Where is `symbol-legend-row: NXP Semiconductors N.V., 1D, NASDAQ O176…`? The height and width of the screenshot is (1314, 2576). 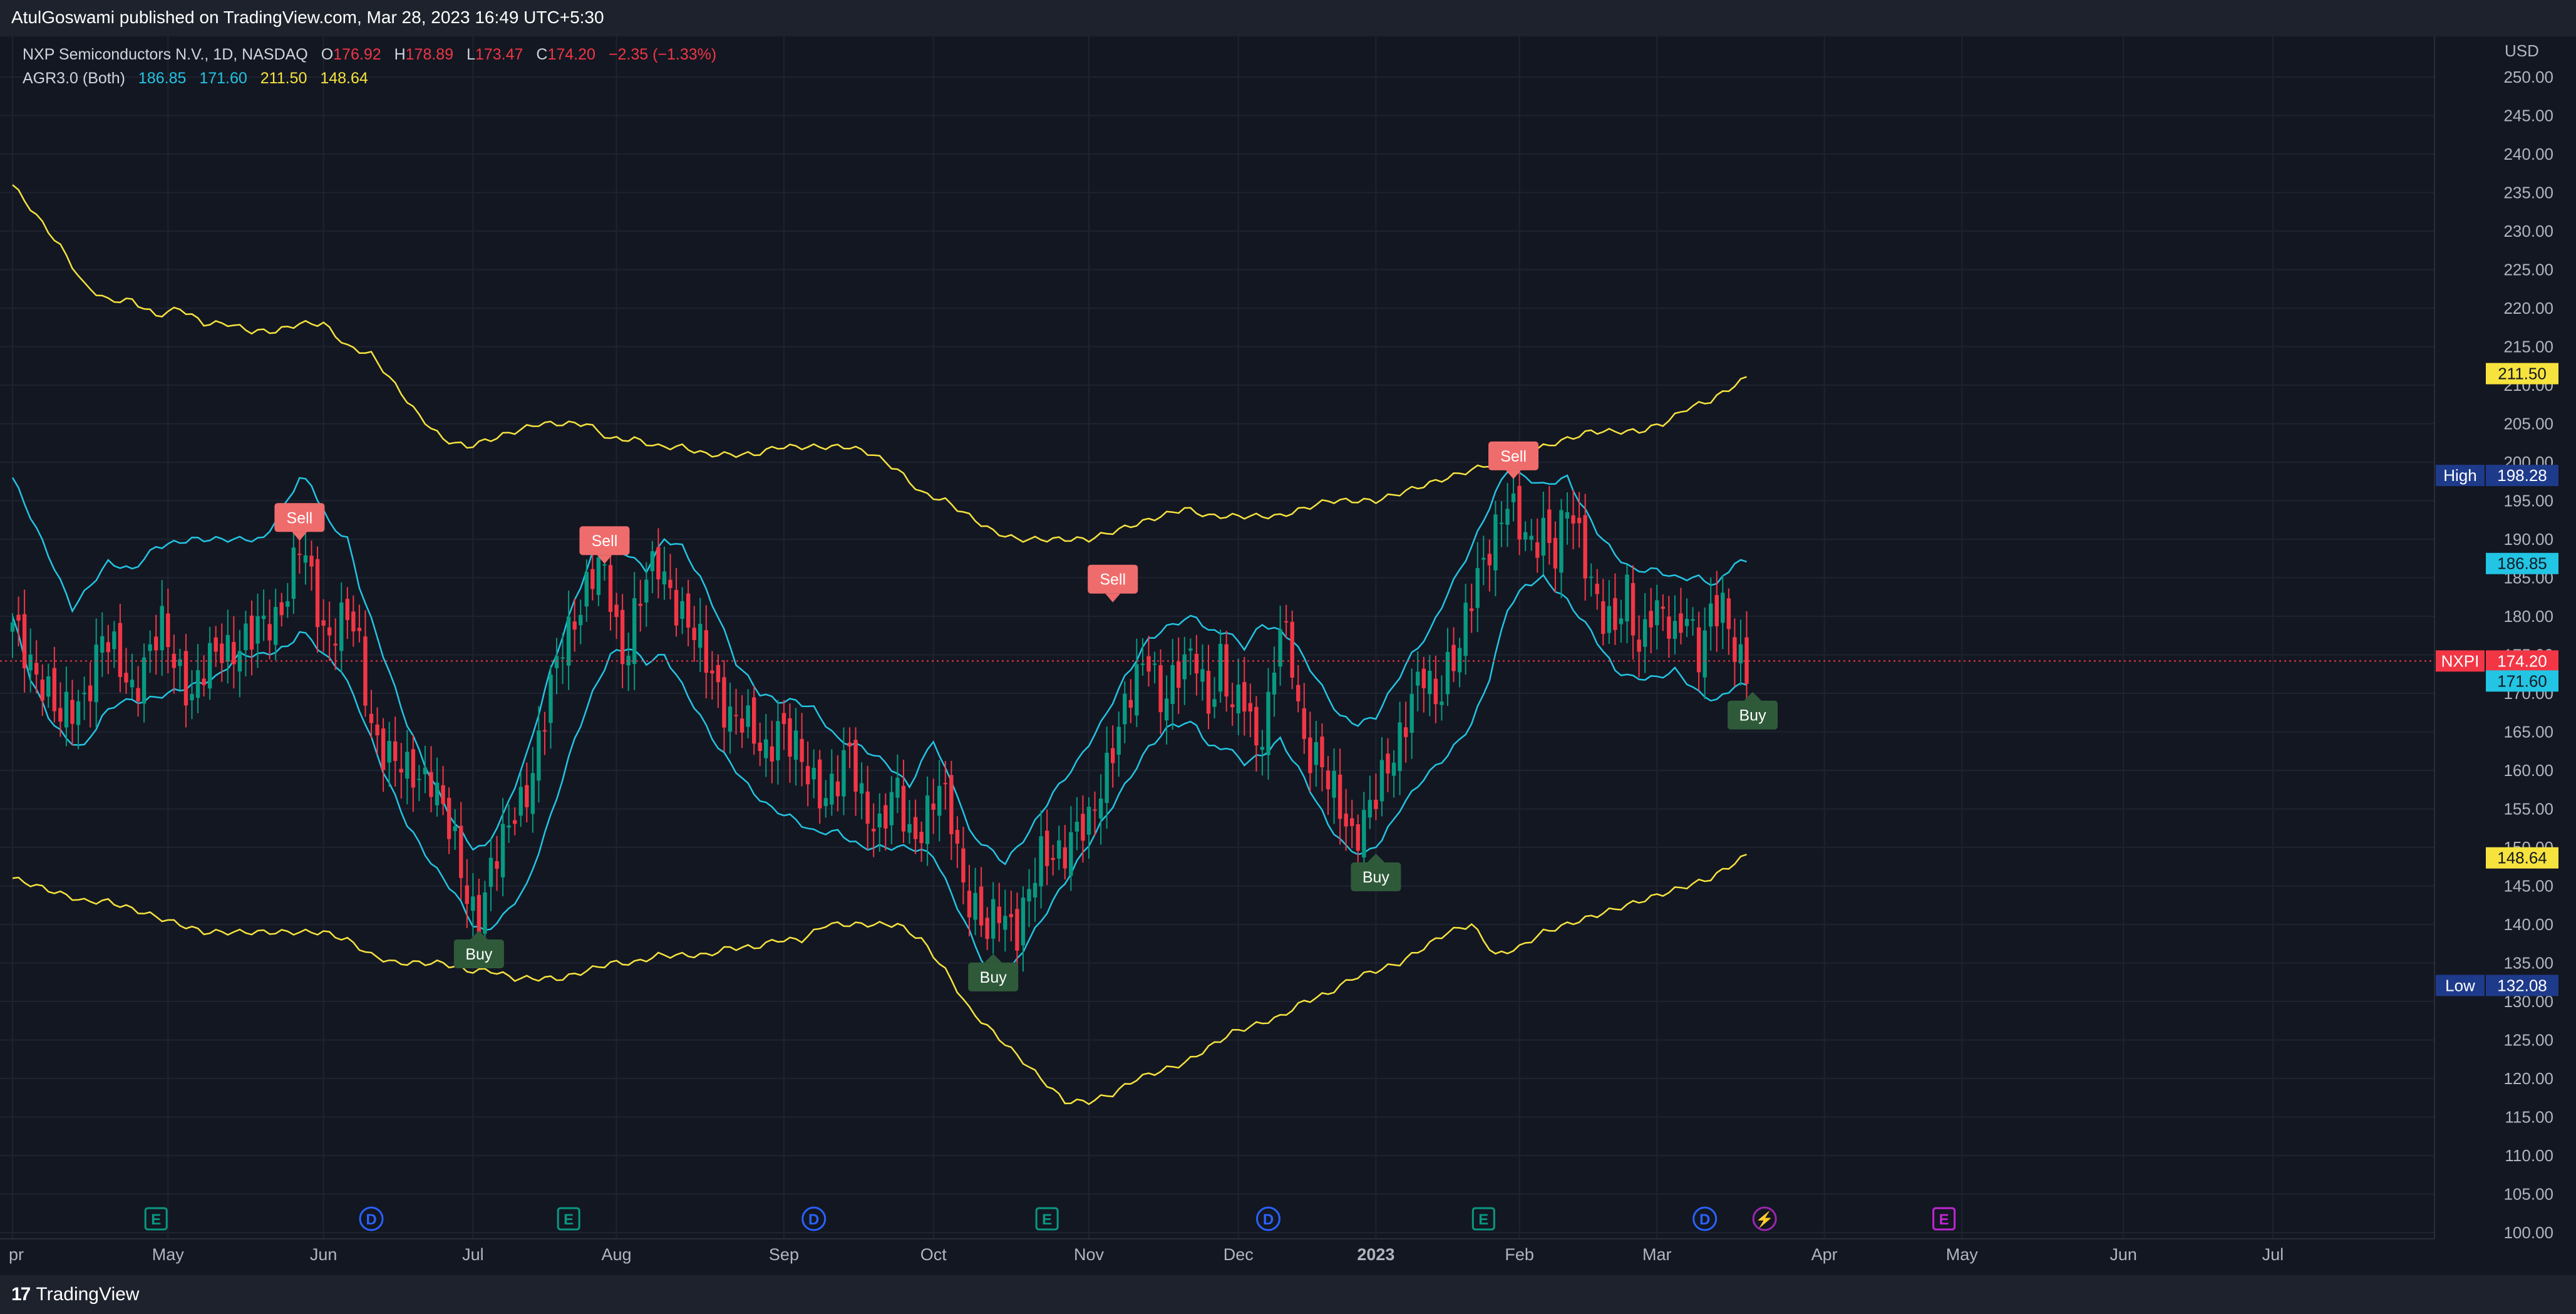
symbol-legend-row: NXP Semiconductors N.V., 1D, NASDAQ O176… is located at coordinates (370, 54).